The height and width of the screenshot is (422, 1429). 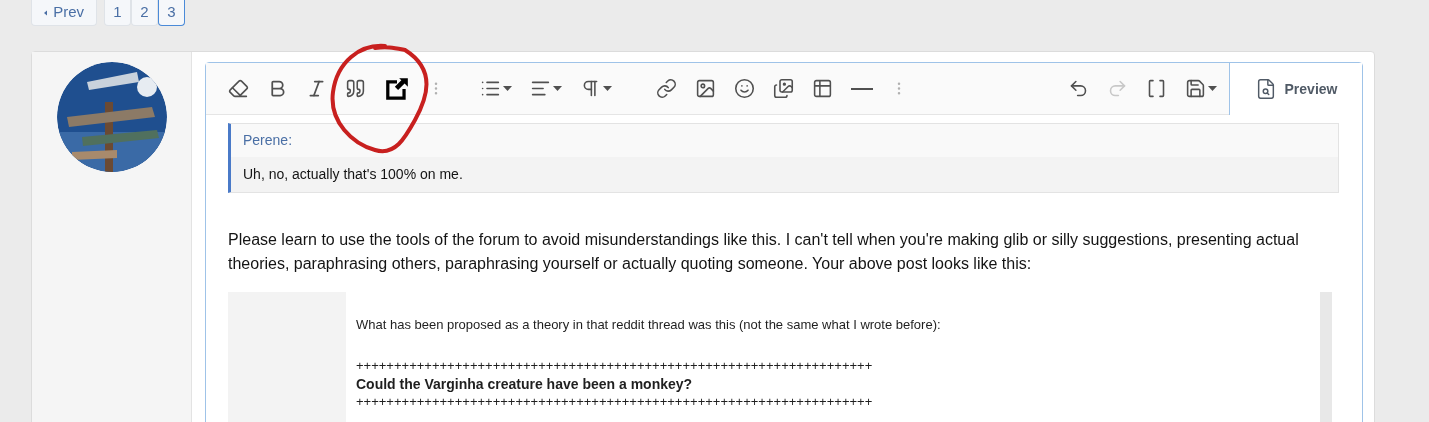 I want to click on external-link-icon, so click(x=397, y=88).